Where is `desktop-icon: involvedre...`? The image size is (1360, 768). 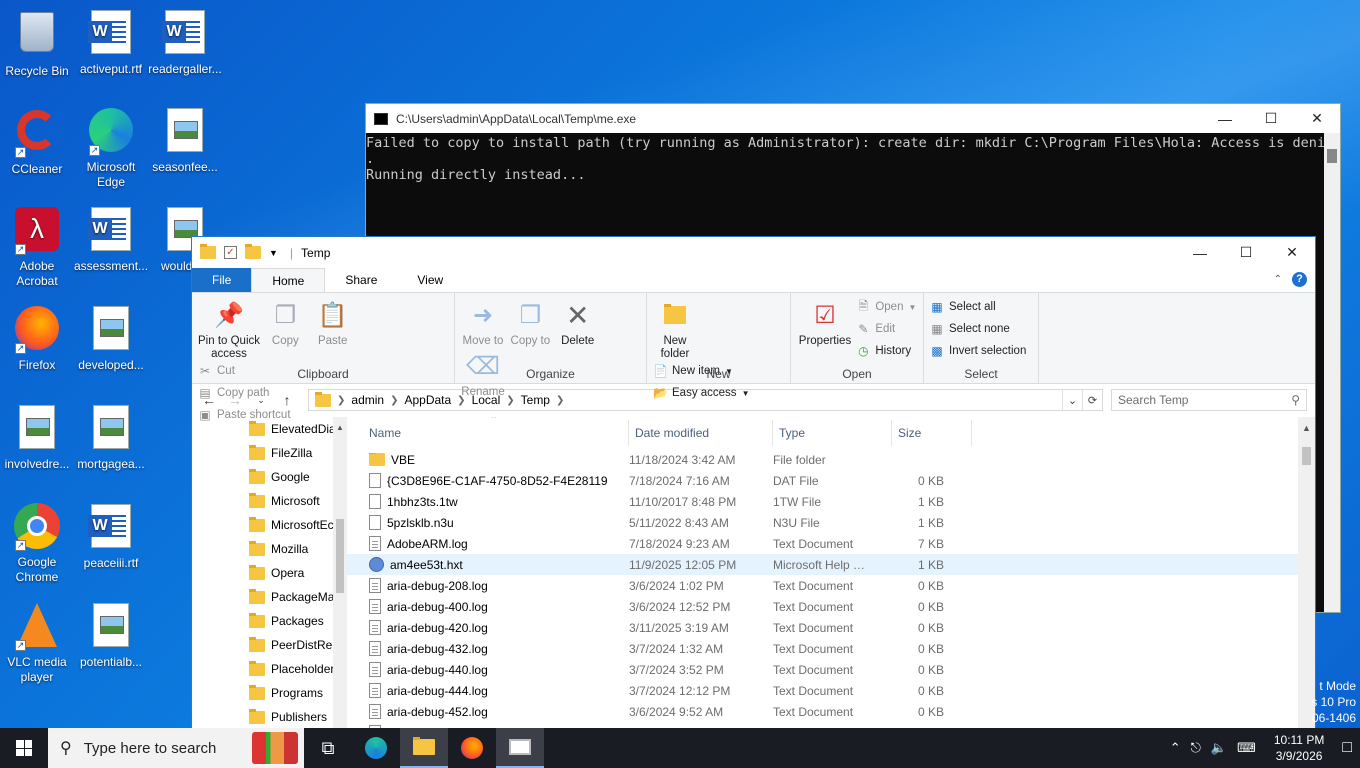
desktop-icon: involvedre... is located at coordinates (37, 437).